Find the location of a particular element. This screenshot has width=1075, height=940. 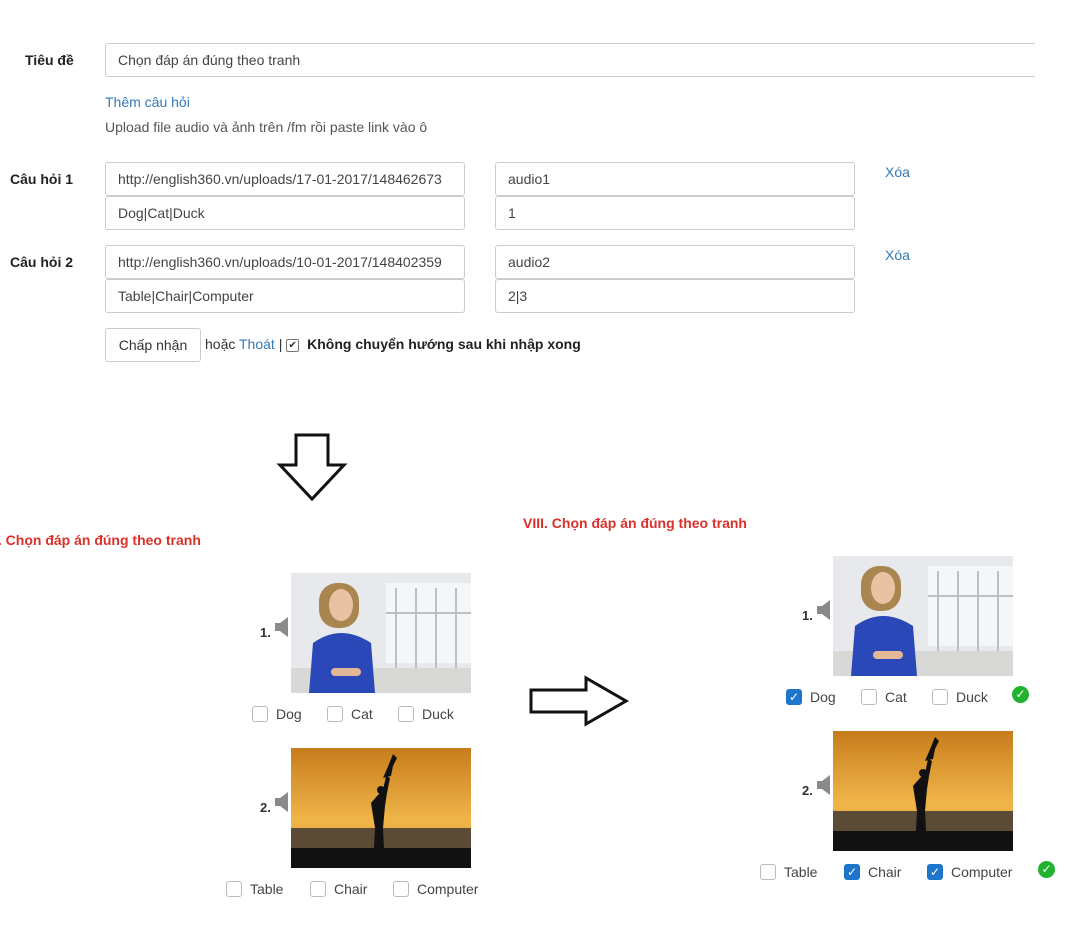

question-1-audio-input: audio1 is located at coordinates (675, 179).